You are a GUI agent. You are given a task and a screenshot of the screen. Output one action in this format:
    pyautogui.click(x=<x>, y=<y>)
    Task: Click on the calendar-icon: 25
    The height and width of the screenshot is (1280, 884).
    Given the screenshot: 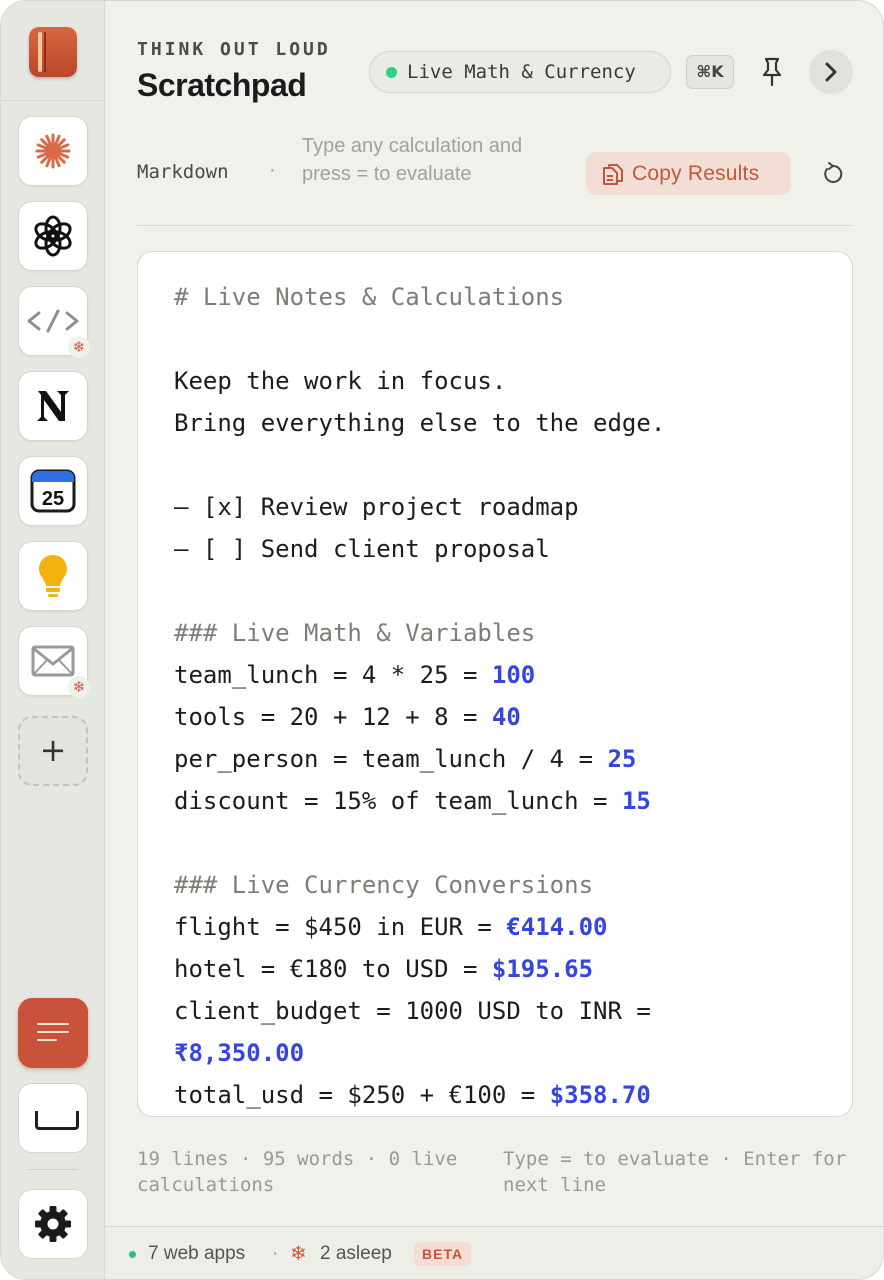 What is the action you would take?
    pyautogui.click(x=53, y=491)
    